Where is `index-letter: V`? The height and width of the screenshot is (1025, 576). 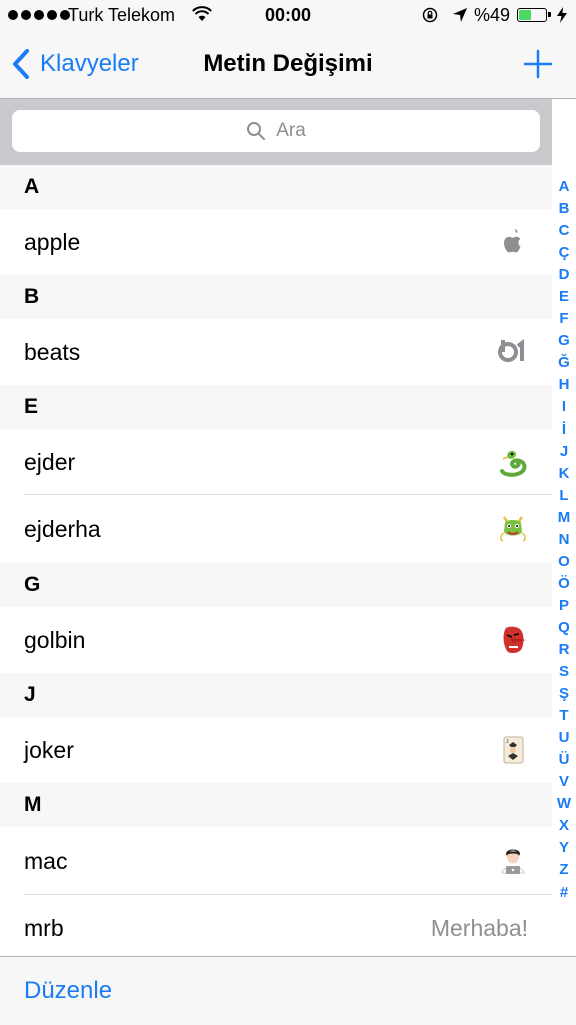
index-letter: V is located at coordinates (564, 782).